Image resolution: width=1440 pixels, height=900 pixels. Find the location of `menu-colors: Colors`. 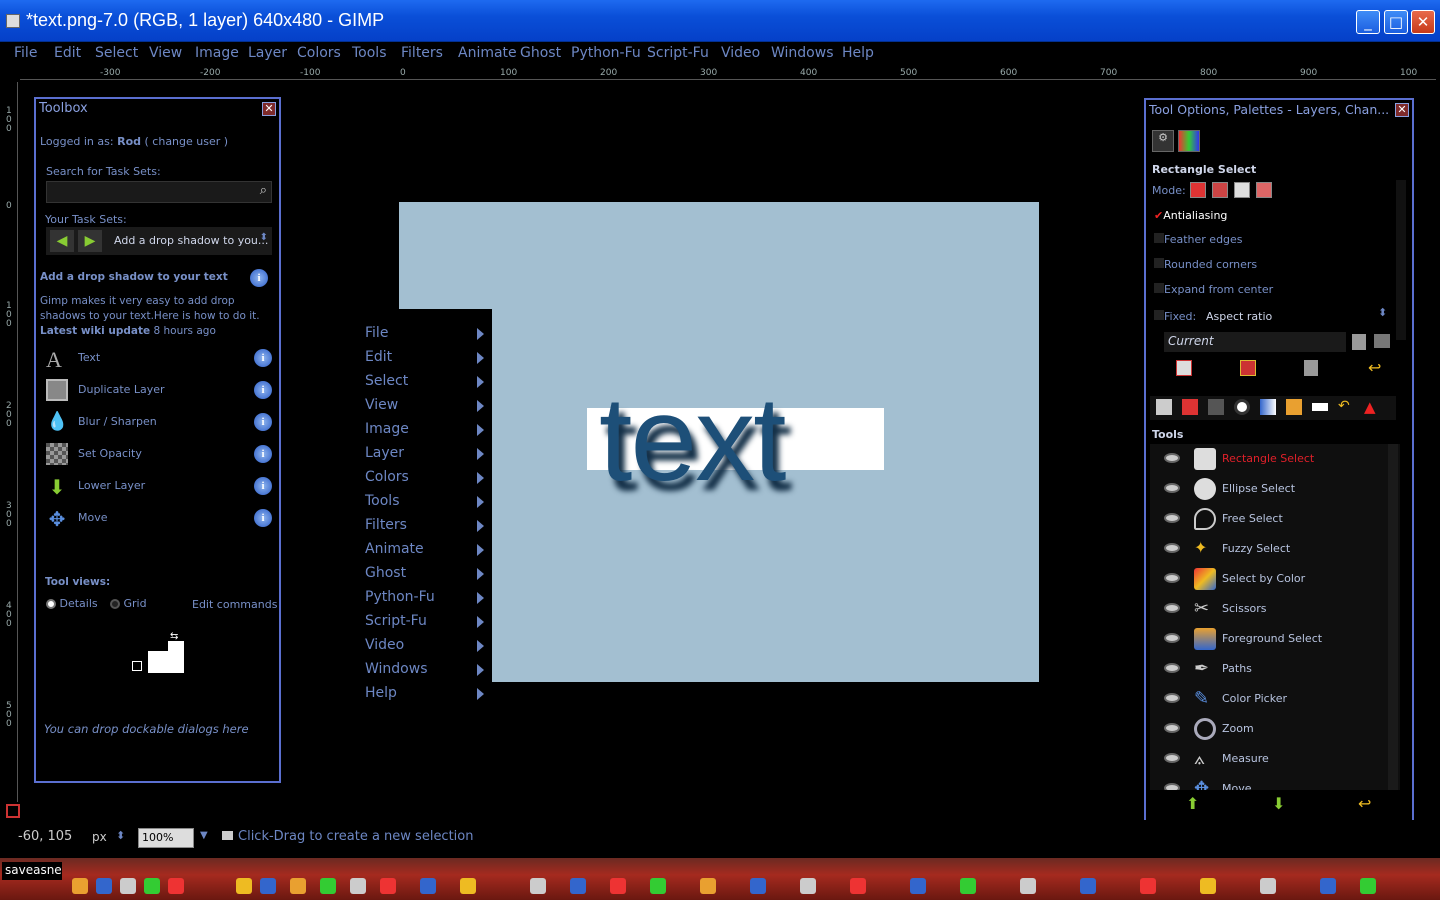

menu-colors: Colors is located at coordinates (319, 53).